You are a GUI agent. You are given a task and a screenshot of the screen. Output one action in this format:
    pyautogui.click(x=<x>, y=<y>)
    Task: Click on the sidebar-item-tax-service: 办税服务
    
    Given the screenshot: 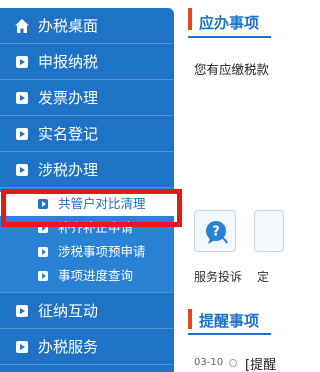 What is the action you would take?
    pyautogui.click(x=87, y=347)
    